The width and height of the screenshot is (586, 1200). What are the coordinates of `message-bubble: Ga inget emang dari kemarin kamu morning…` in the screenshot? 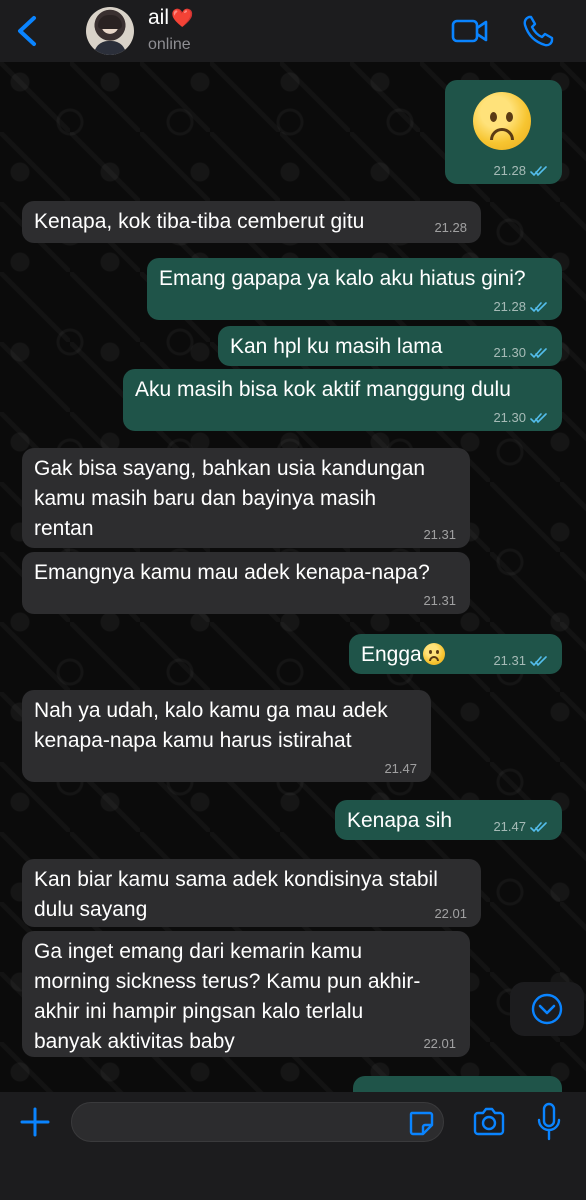 It's located at (246, 994).